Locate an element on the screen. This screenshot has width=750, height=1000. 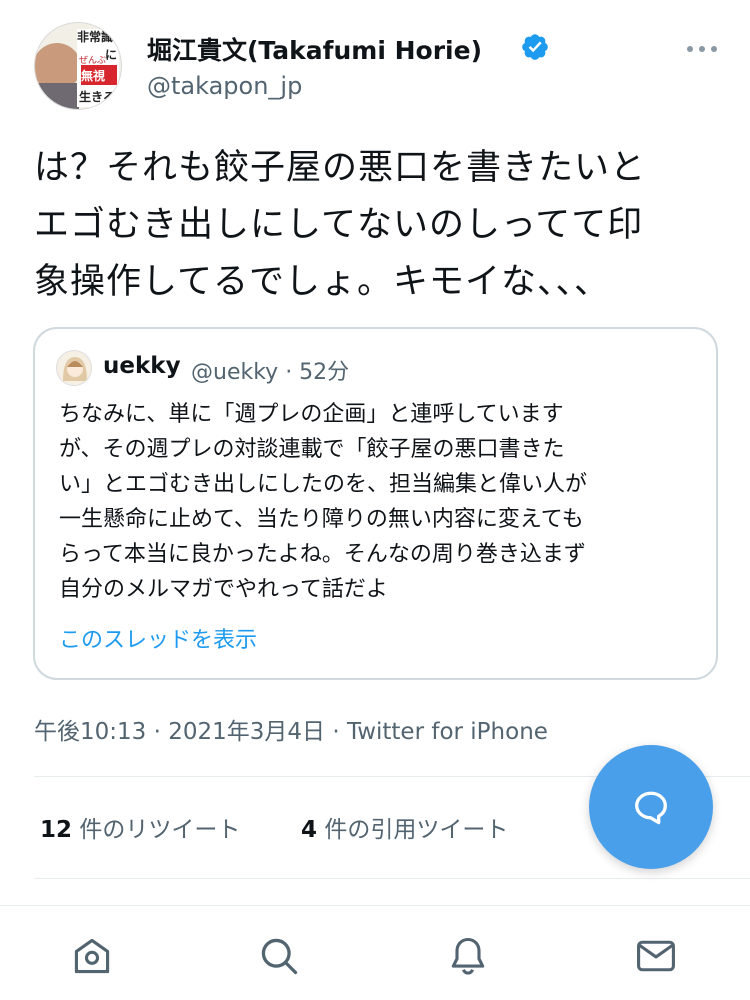
home-icon is located at coordinates (92, 956).